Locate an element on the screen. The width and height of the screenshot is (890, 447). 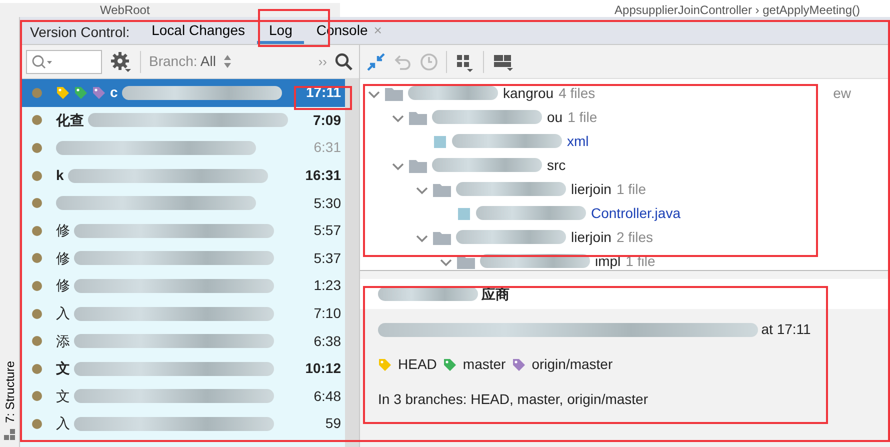
tab: Log is located at coordinates (280, 30).